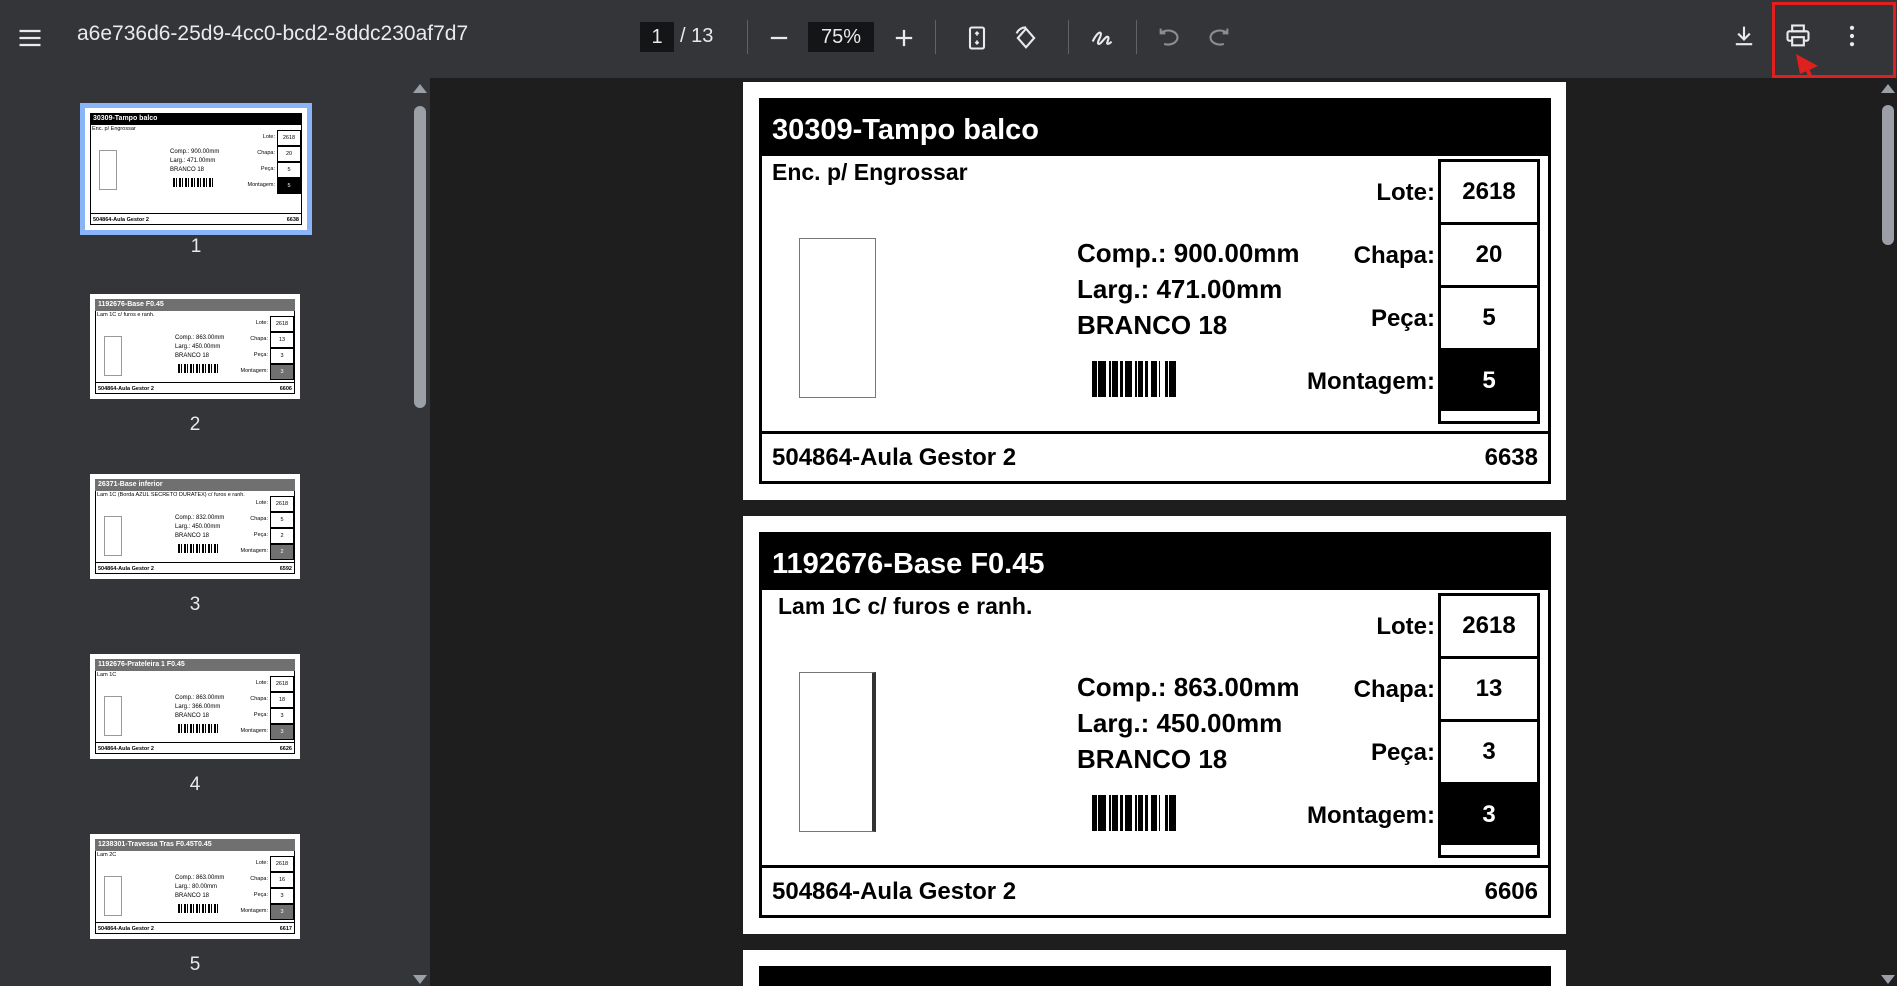 The height and width of the screenshot is (986, 1897). Describe the element at coordinates (195, 305) in the screenshot. I see `thumb-title: 1192676-Base F0.45` at that location.